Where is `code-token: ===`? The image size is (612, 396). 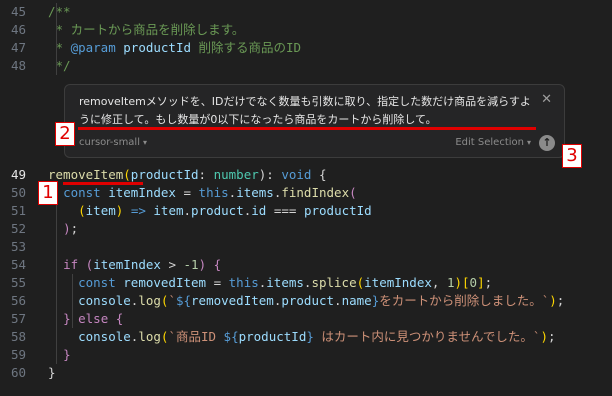
code-token: === is located at coordinates (285, 210).